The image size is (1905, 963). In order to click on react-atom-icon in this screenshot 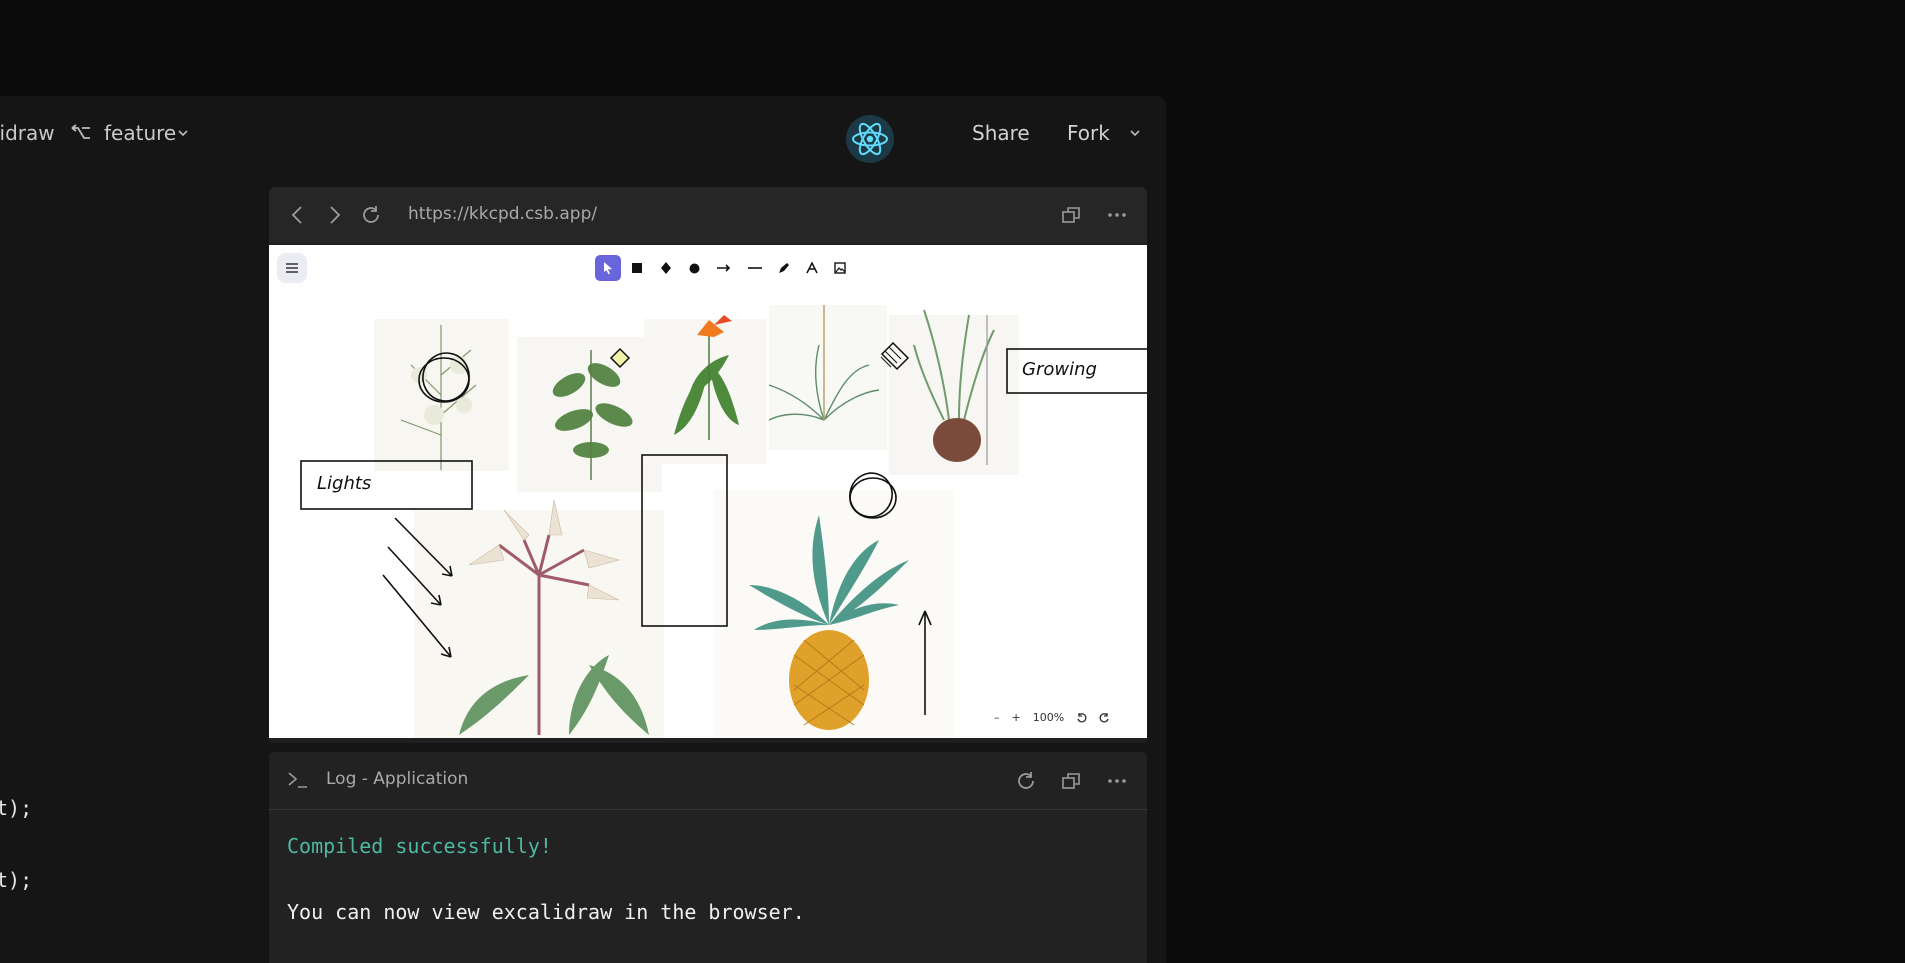, I will do `click(870, 139)`.